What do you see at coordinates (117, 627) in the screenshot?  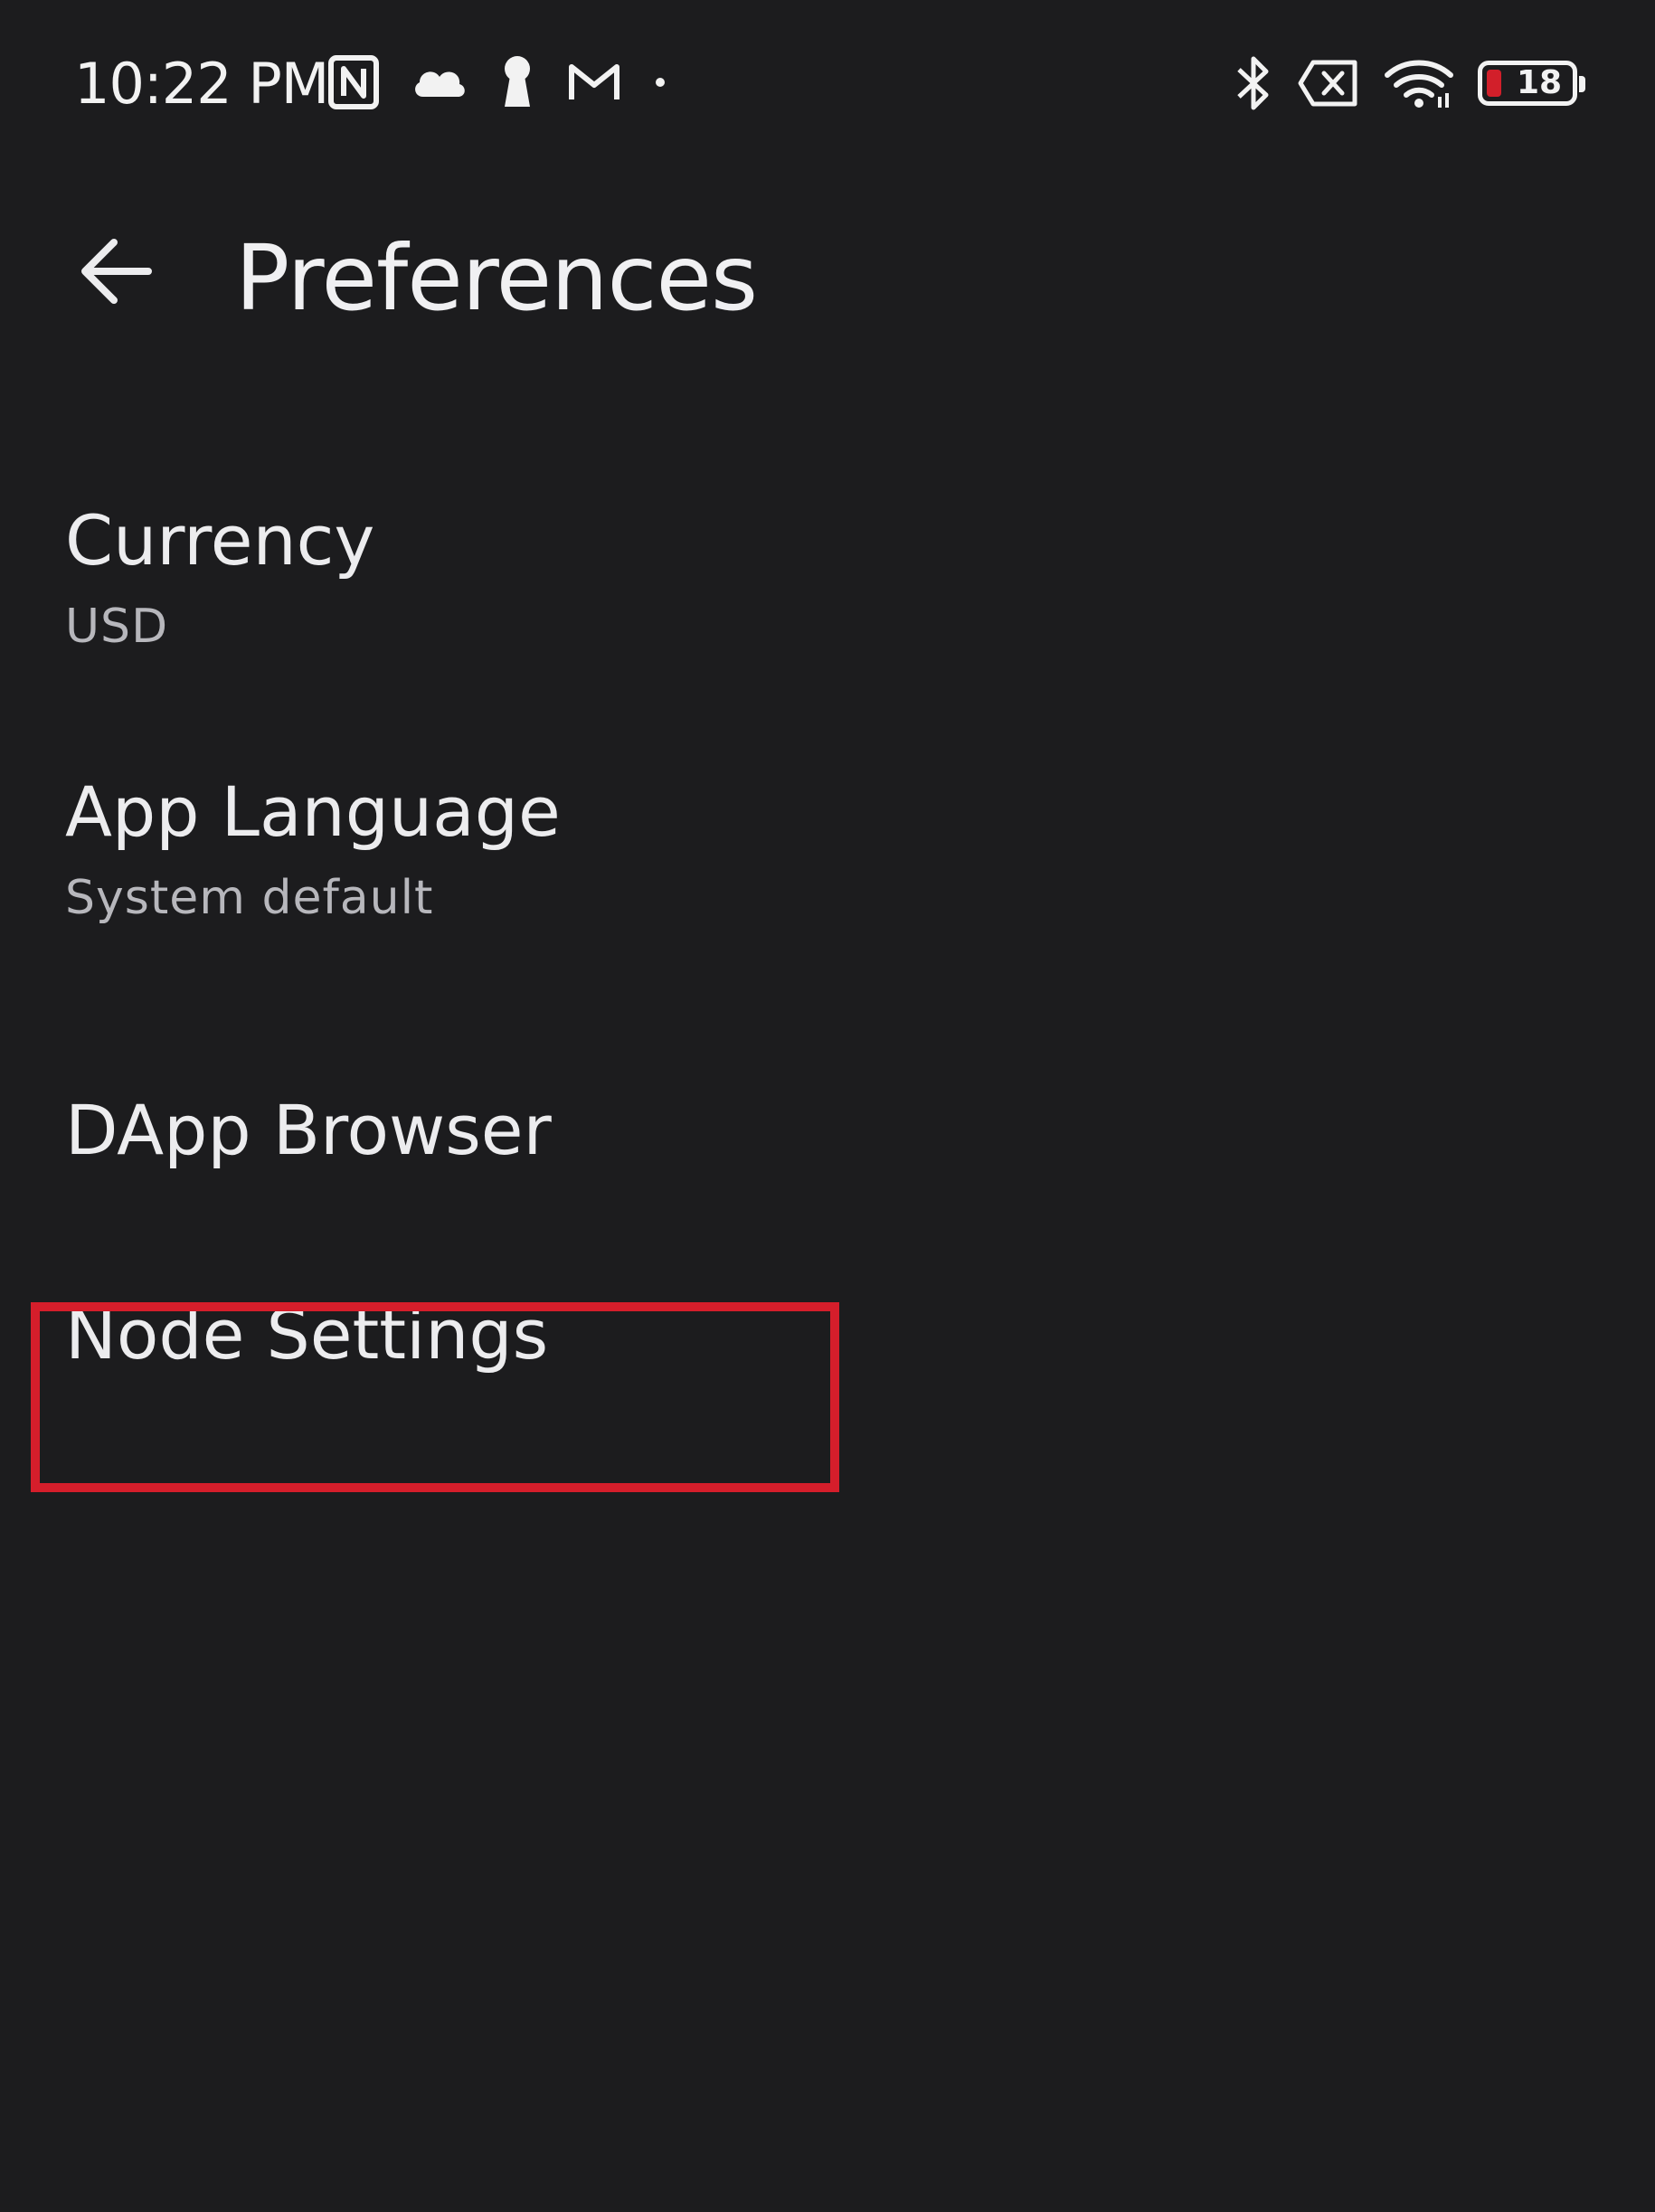 I see `pref-item-summary: USD` at bounding box center [117, 627].